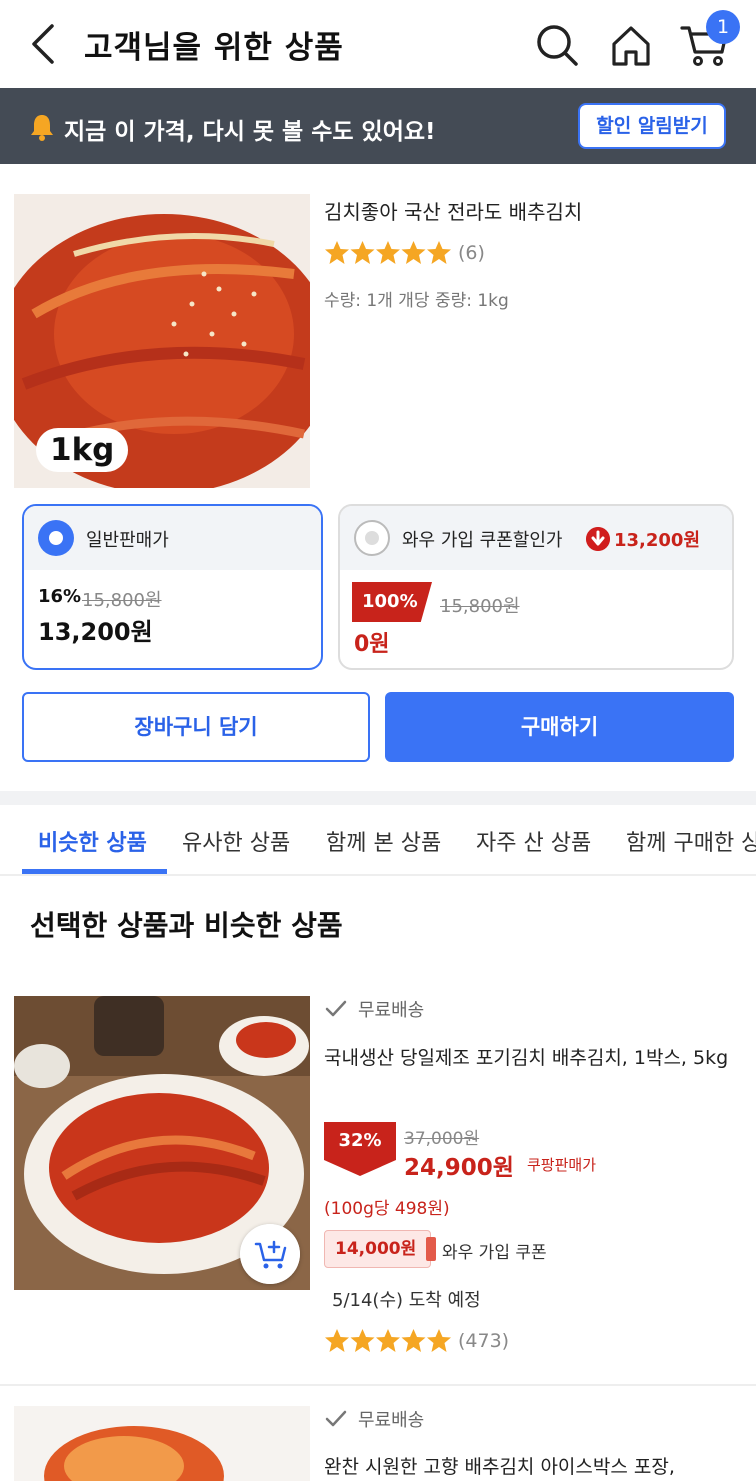  Describe the element at coordinates (162, 341) in the screenshot. I see `product-image: 1kg` at that location.